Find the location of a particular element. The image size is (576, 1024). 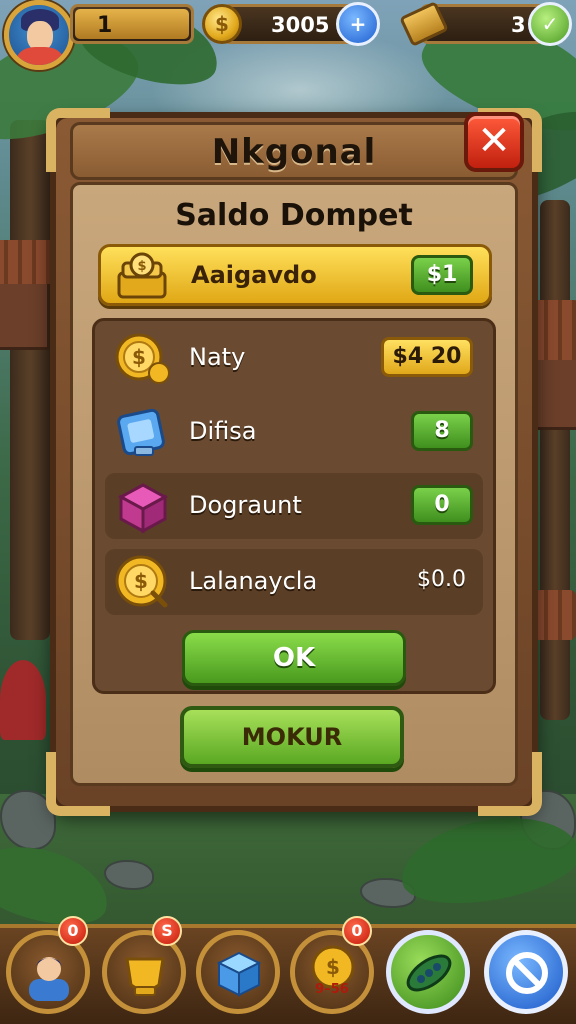

refresh-icon is located at coordinates (527, 973).